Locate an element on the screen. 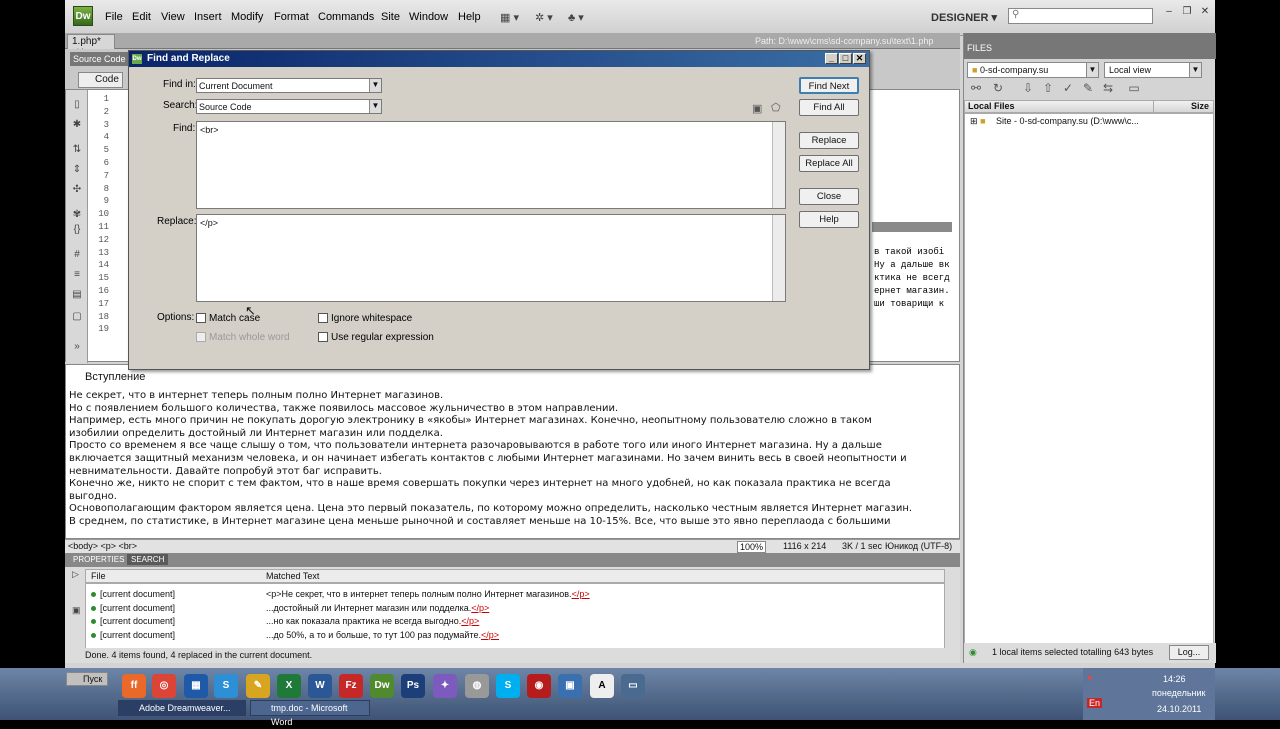 The width and height of the screenshot is (1280, 729). collapse-icon: ✱ is located at coordinates (77, 125).